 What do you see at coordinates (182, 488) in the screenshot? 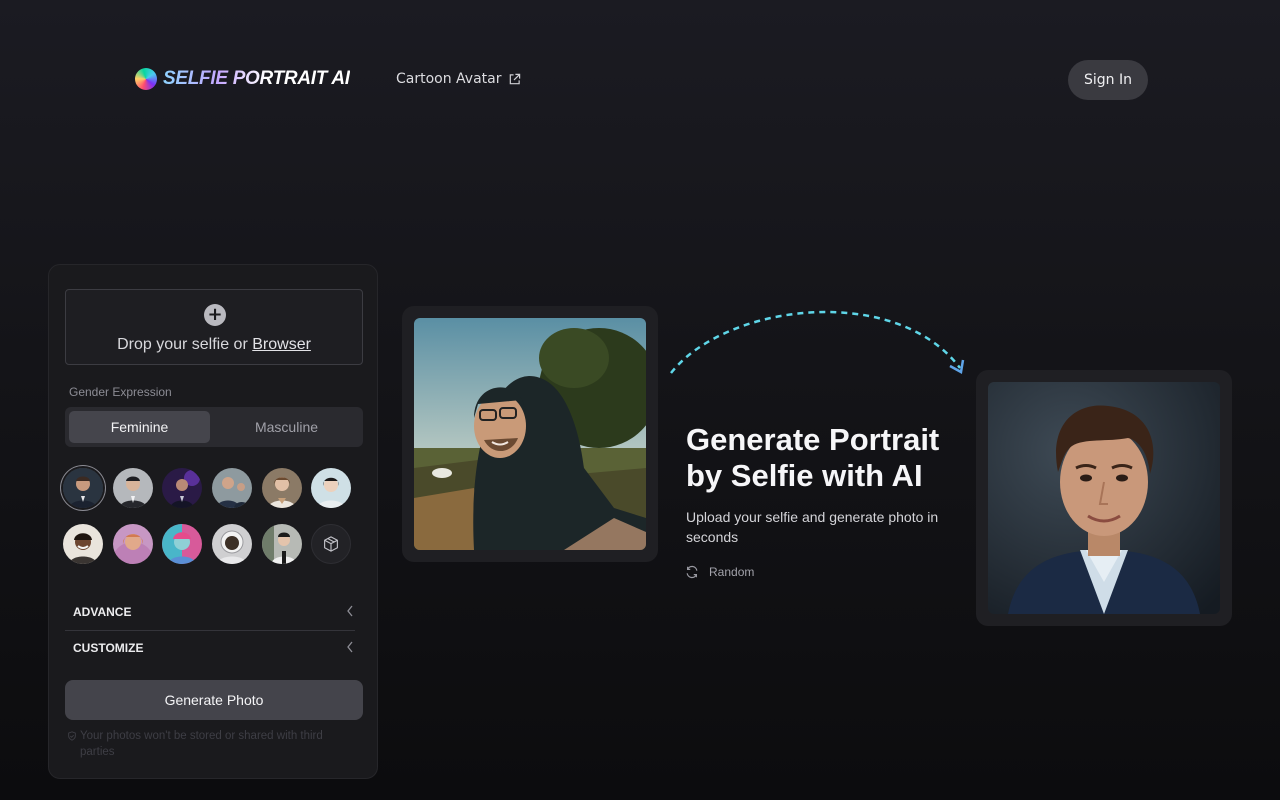
I see `style-avatar-purple-light` at bounding box center [182, 488].